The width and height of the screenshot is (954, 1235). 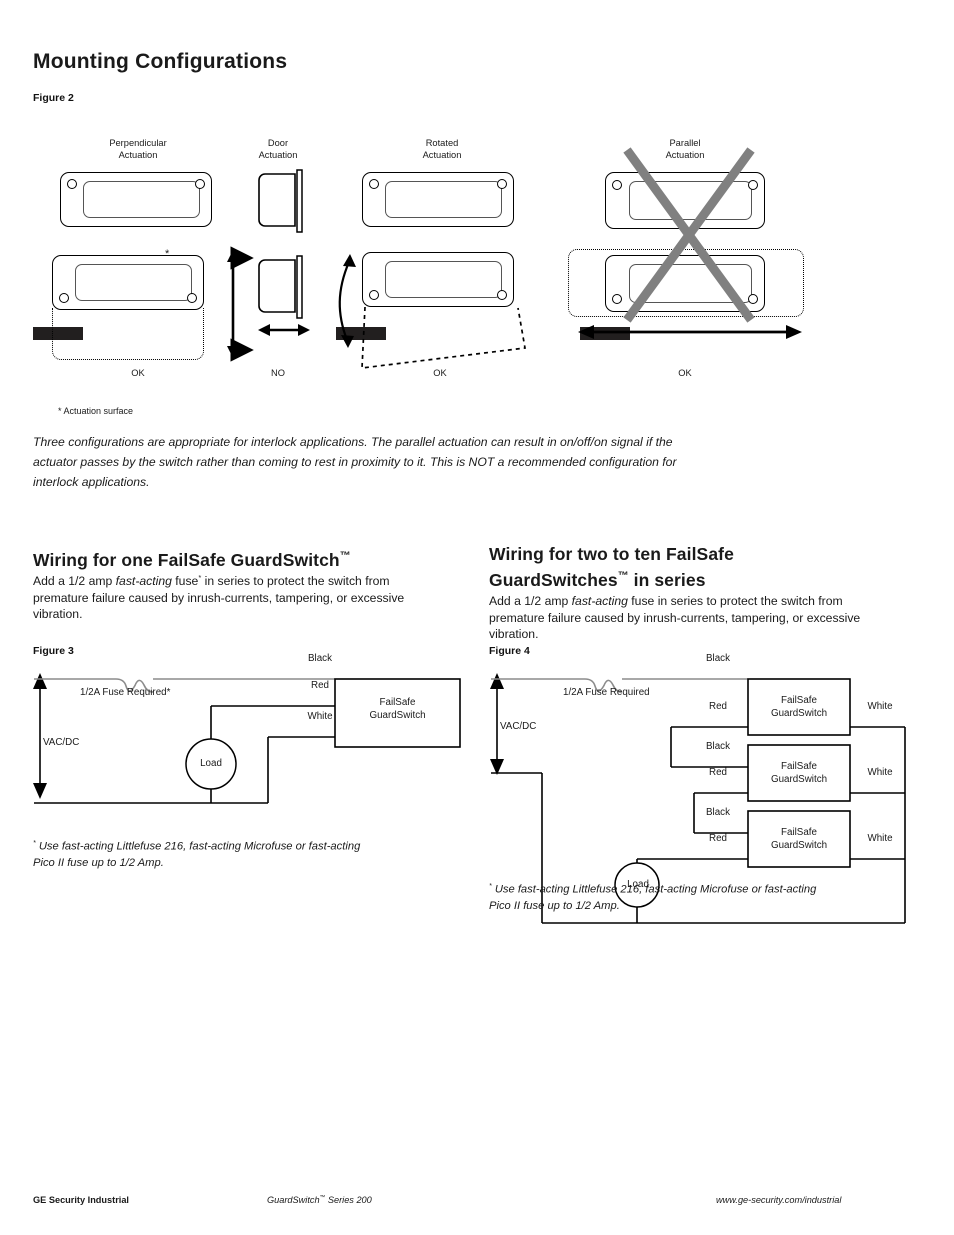 I want to click on section-two-heading-line1: Wiring for two to ten FailSafe, so click(x=611, y=554).